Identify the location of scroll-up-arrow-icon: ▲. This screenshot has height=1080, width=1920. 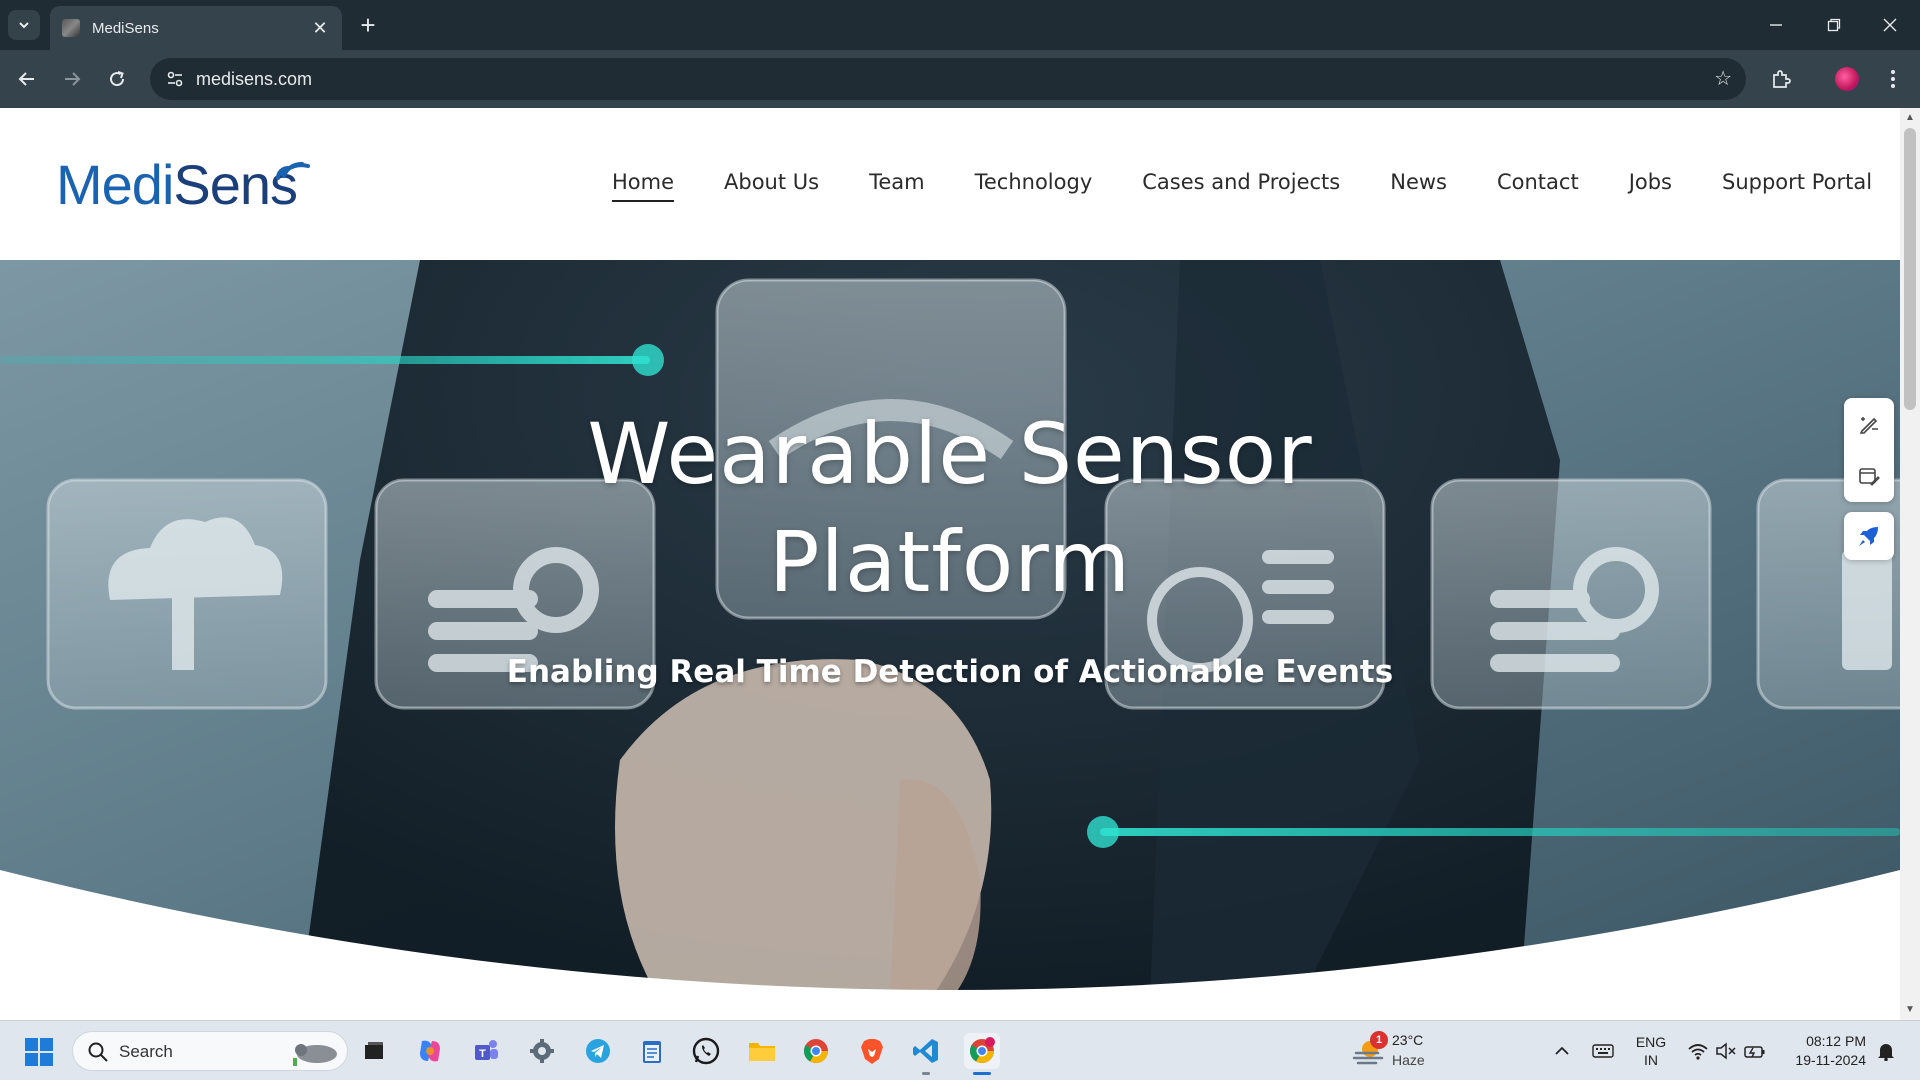
(1910, 117).